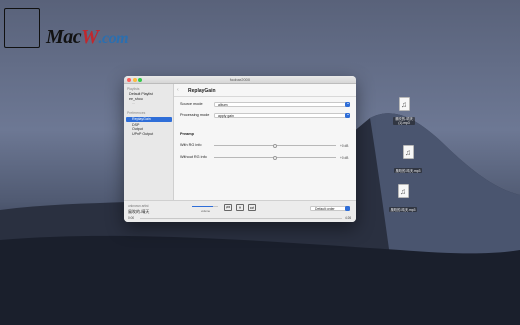  I want to click on processing-mode-select: apply gain, so click(282, 115).